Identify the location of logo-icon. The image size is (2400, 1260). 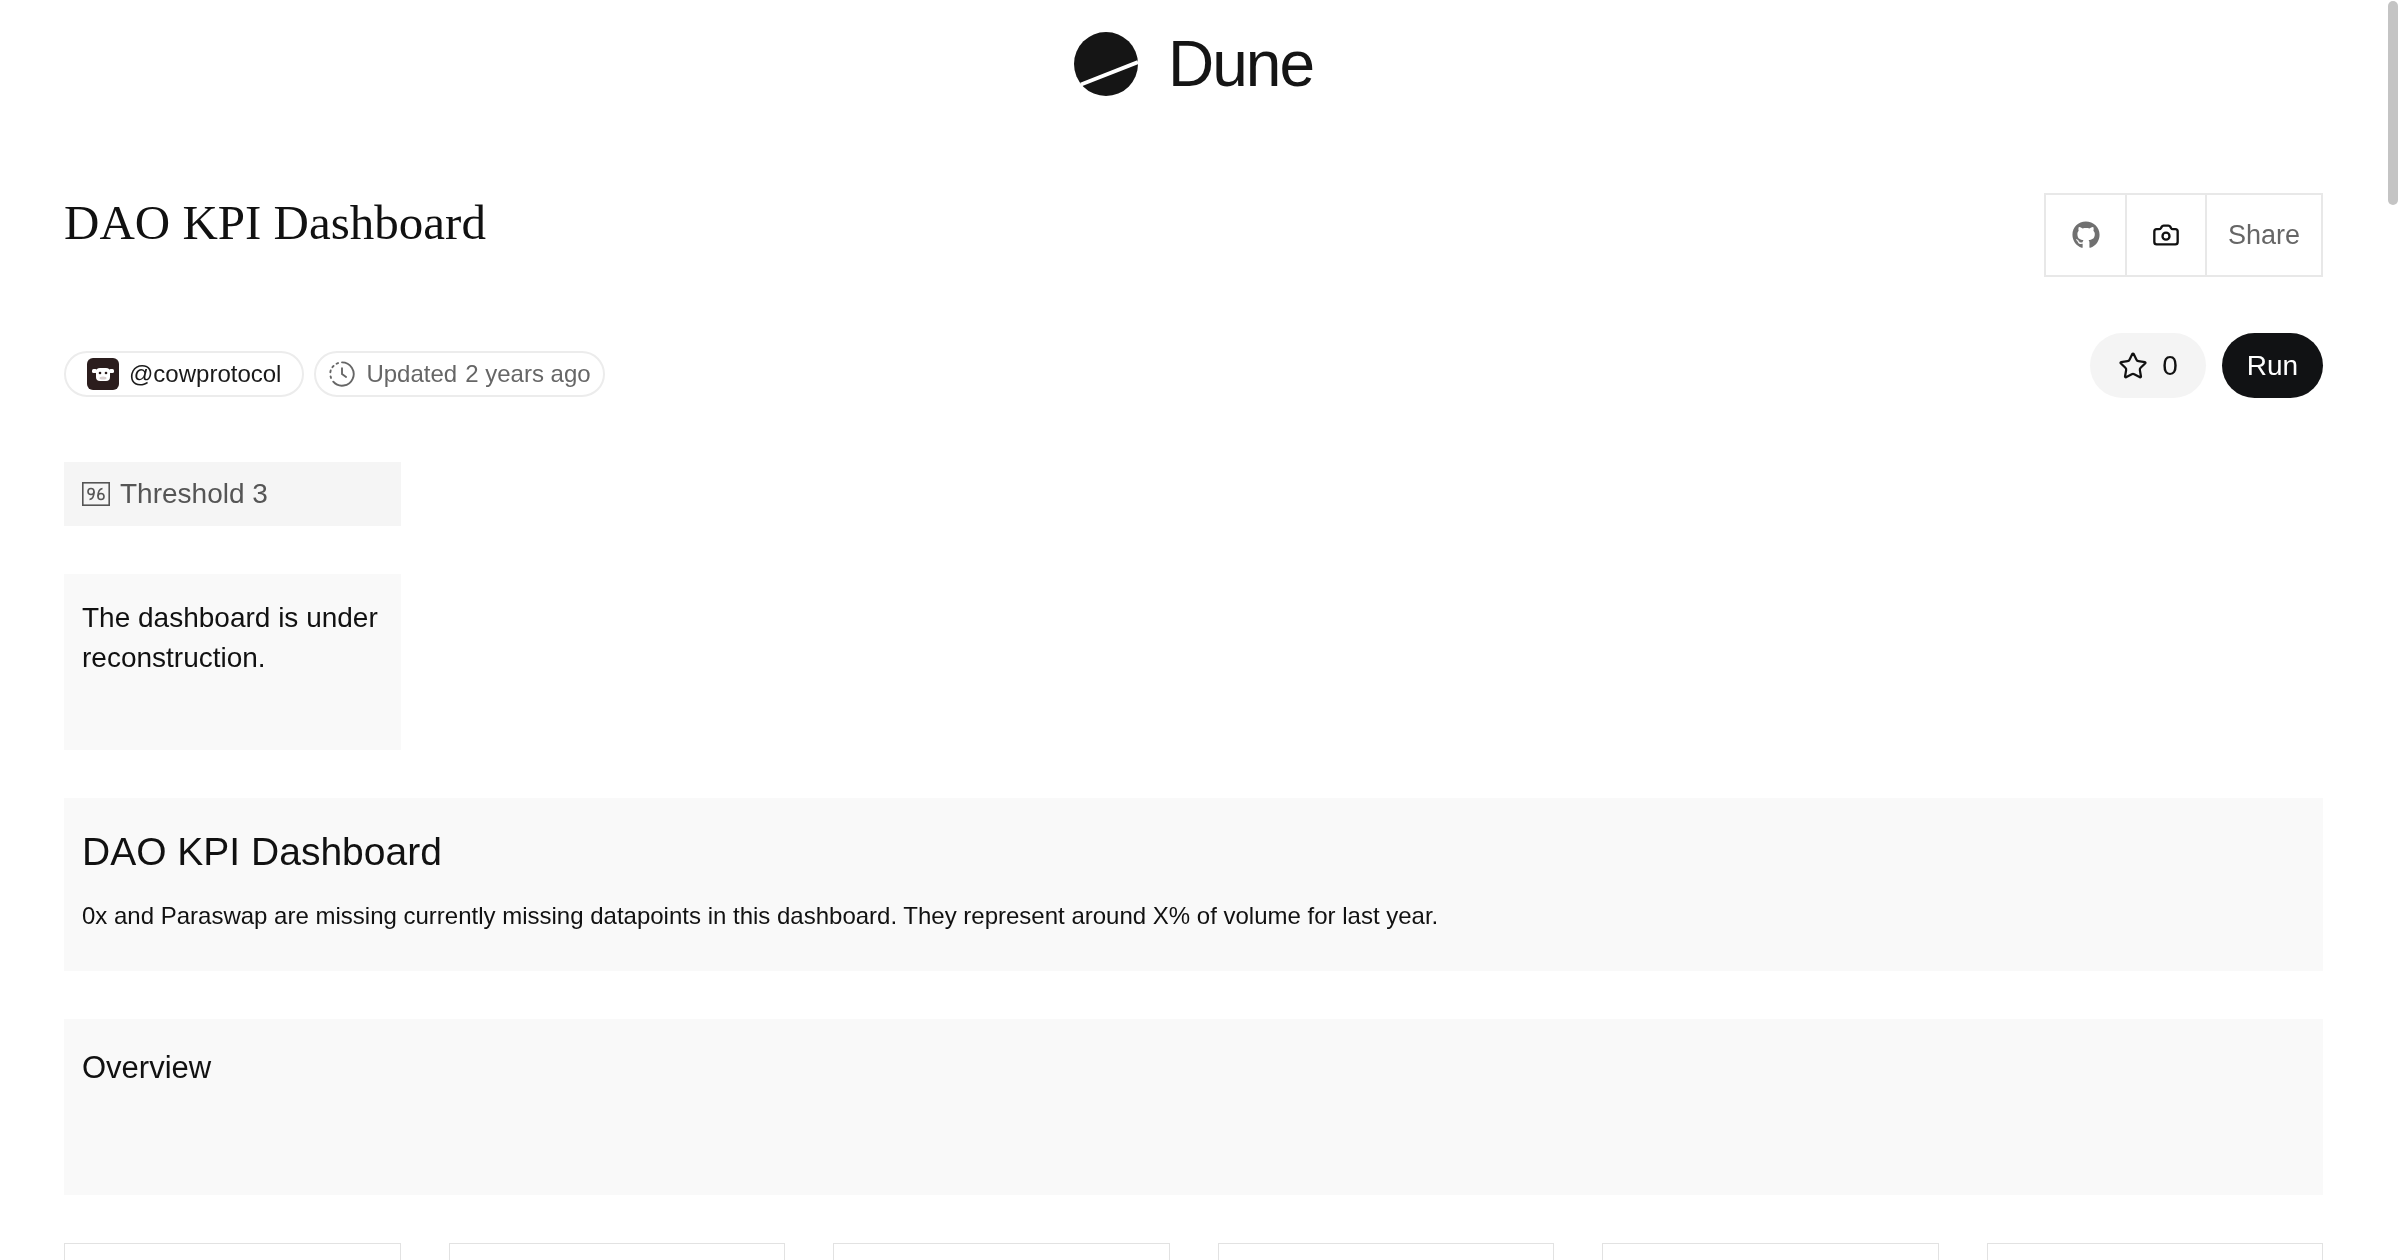
(1106, 64).